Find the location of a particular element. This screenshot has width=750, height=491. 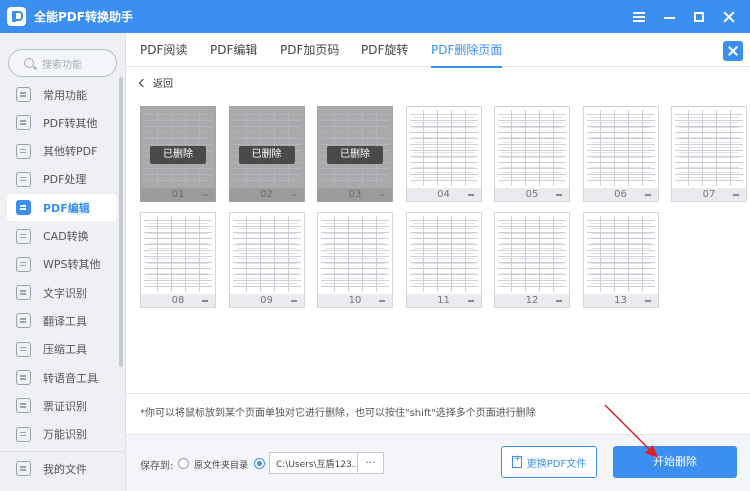

start-delete-button: 开始删除 is located at coordinates (675, 462).